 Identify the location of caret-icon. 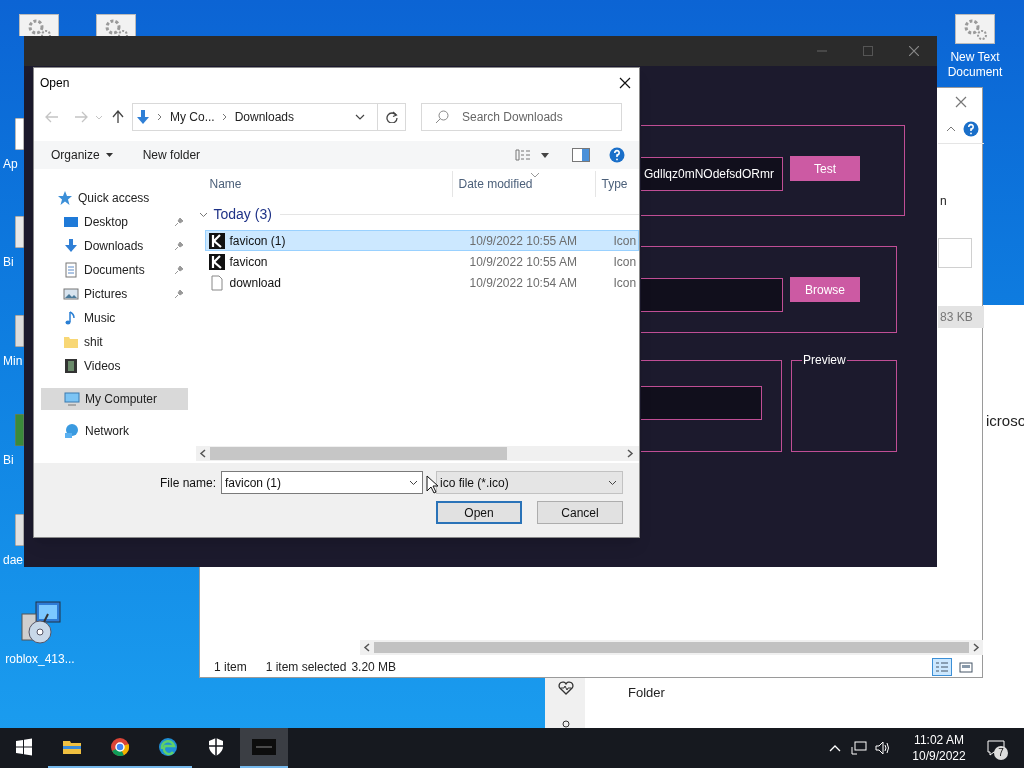
(545, 155).